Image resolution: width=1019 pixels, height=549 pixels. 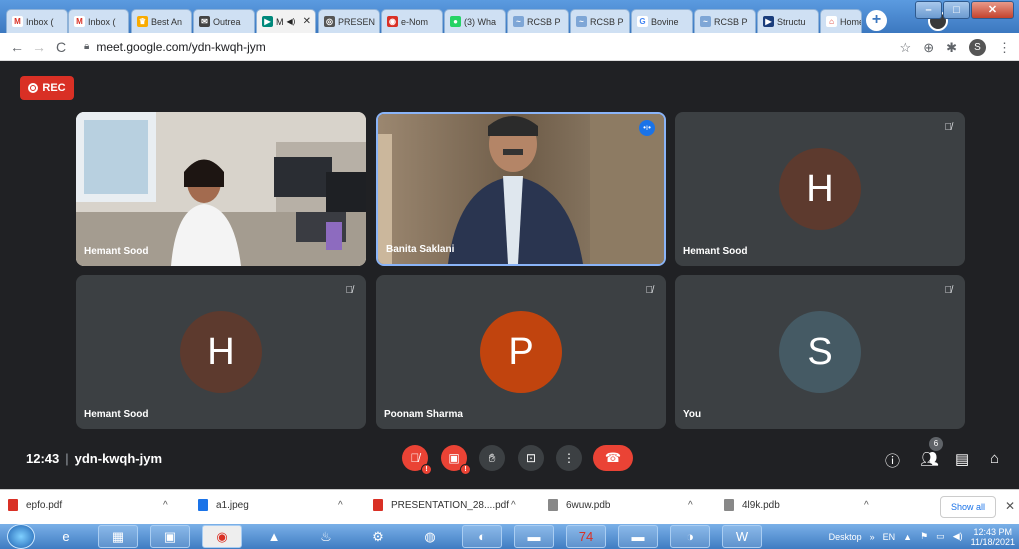 I want to click on tab-meet-active: ▶ M ◀) ✕, so click(x=286, y=21).